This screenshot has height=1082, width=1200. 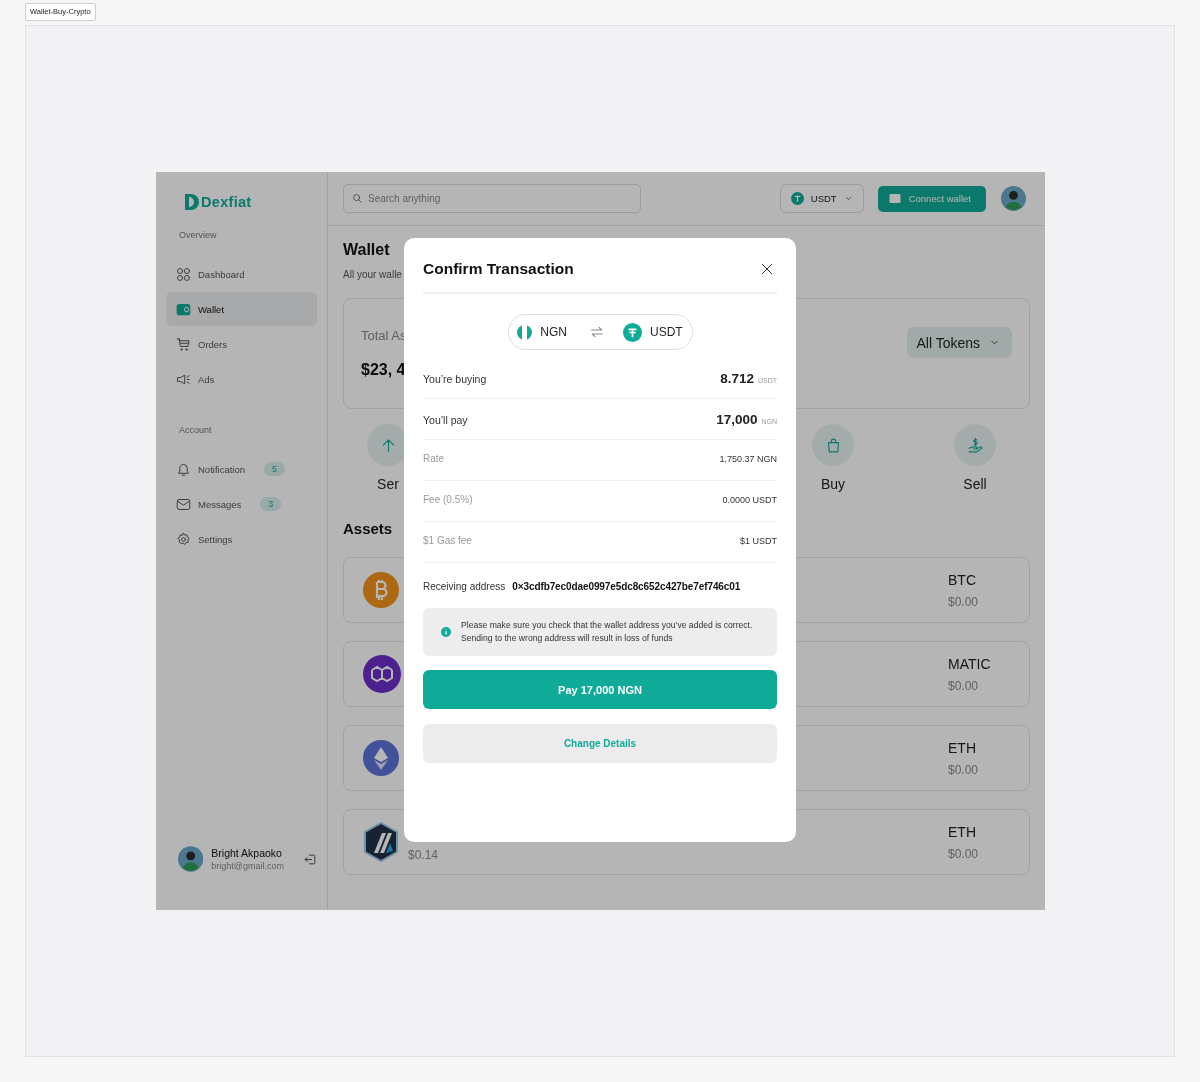 What do you see at coordinates (498, 269) in the screenshot?
I see `dialog-title: Confirm Transaction` at bounding box center [498, 269].